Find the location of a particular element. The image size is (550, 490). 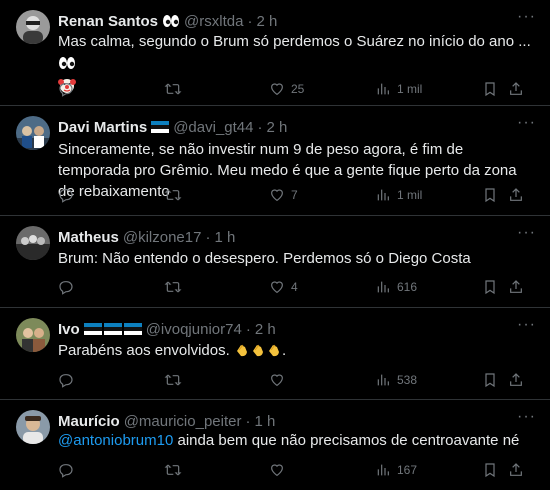

action-bar: 7 1 mil is located at coordinates (296, 195).